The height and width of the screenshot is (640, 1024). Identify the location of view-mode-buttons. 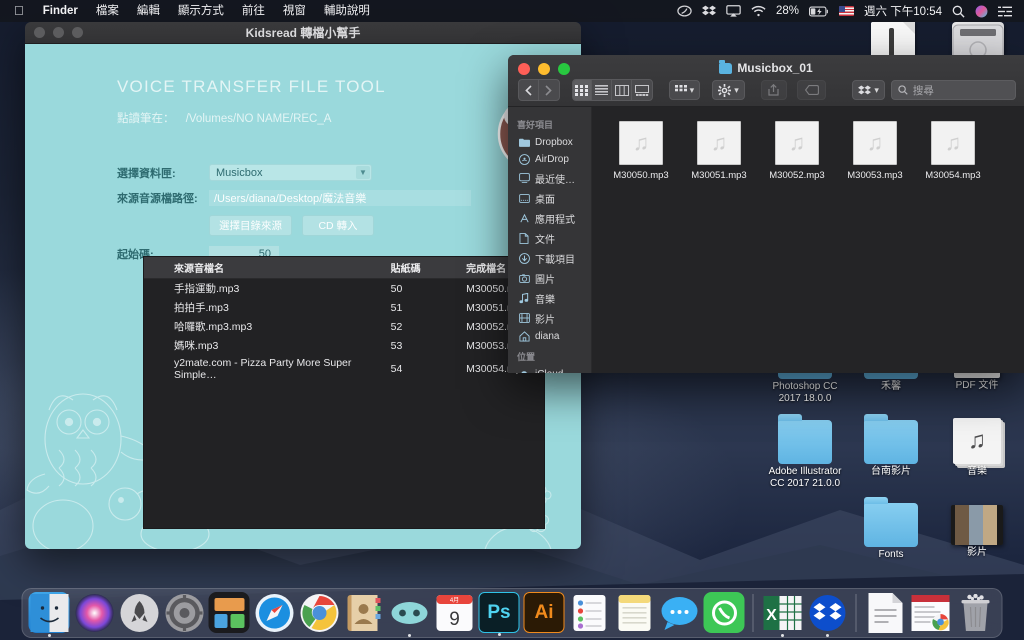
(612, 90).